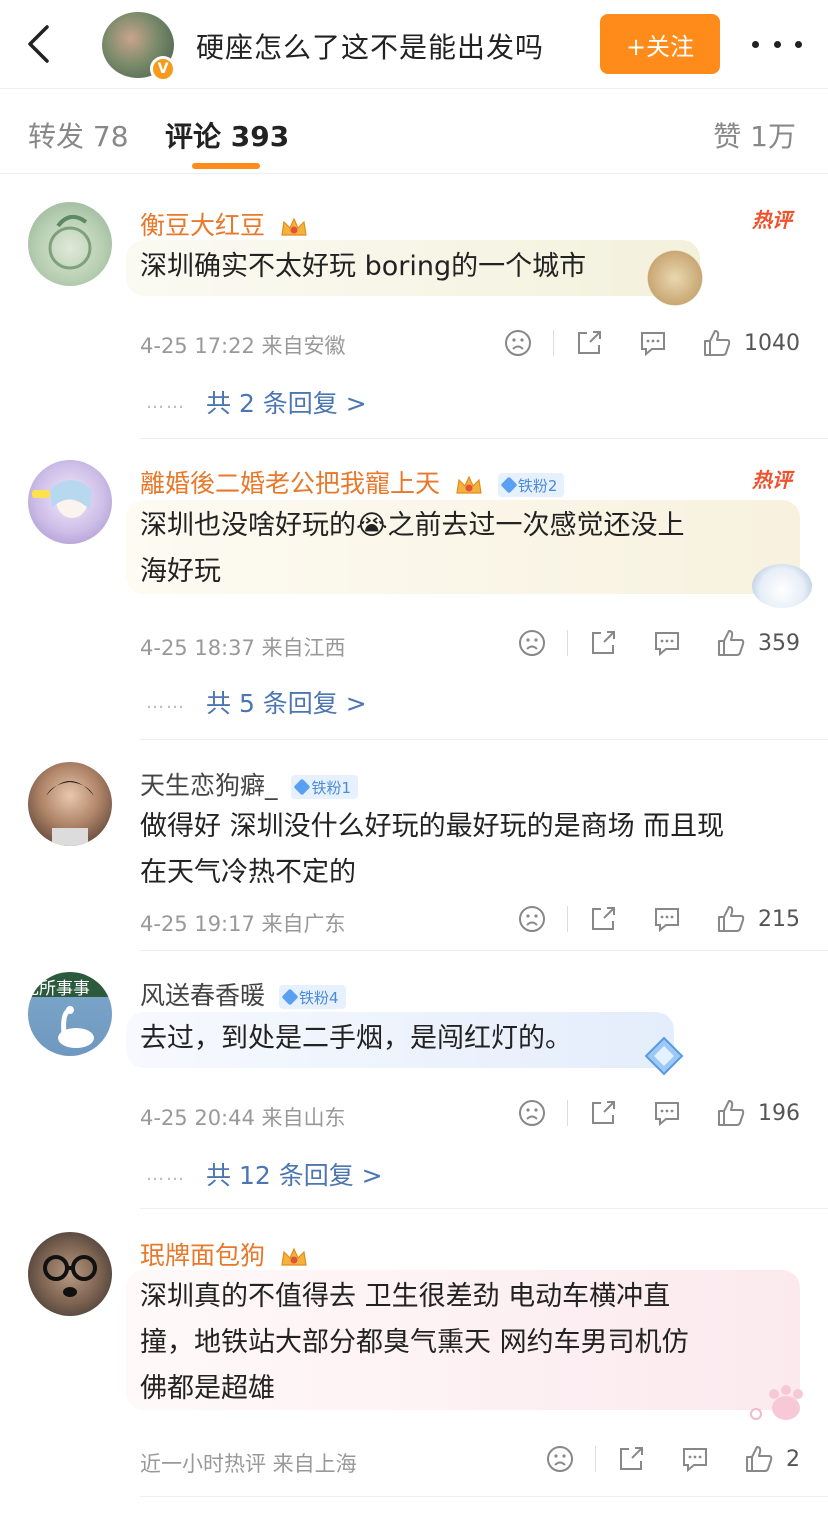  What do you see at coordinates (755, 44) in the screenshot?
I see `more-dots-icon` at bounding box center [755, 44].